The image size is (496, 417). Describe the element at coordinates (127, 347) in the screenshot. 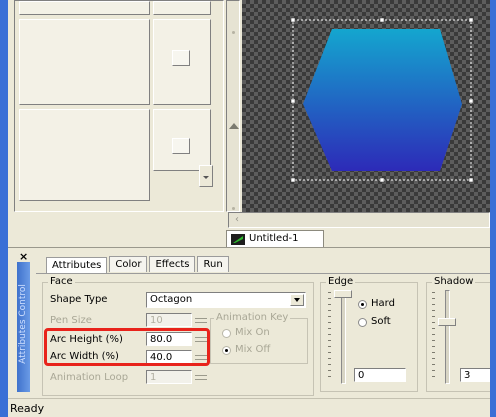

I see `arc-fields-highlight` at that location.